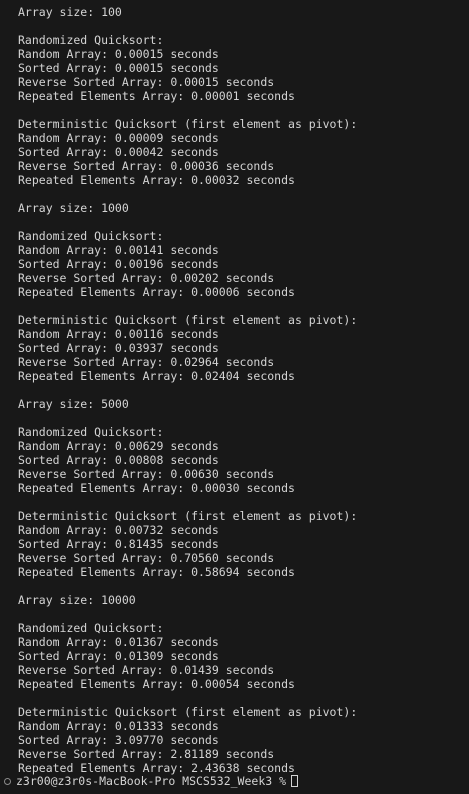 The image size is (469, 794). Describe the element at coordinates (118, 656) in the screenshot. I see `output-line: Sorted Array: 0.01309 seconds` at that location.